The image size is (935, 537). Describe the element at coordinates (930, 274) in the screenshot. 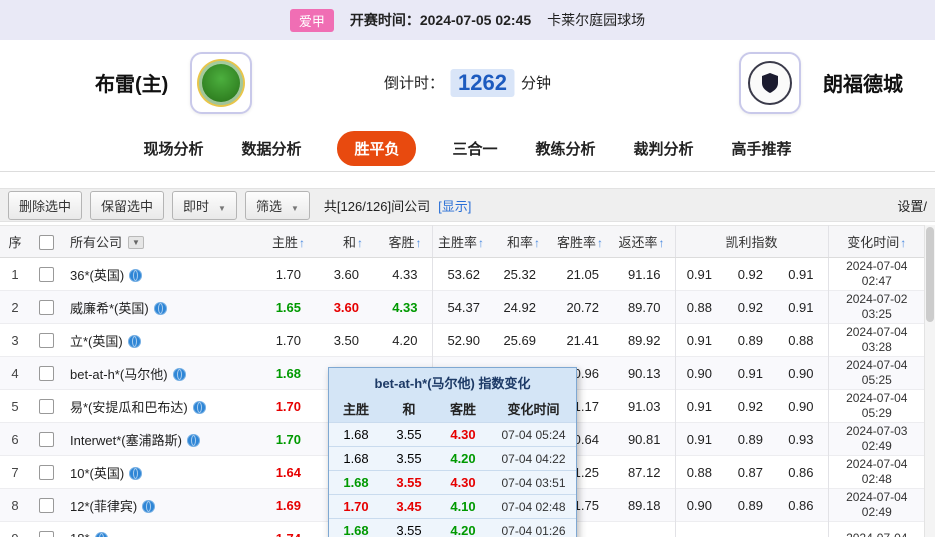

I see `scrollbar-thumb` at that location.